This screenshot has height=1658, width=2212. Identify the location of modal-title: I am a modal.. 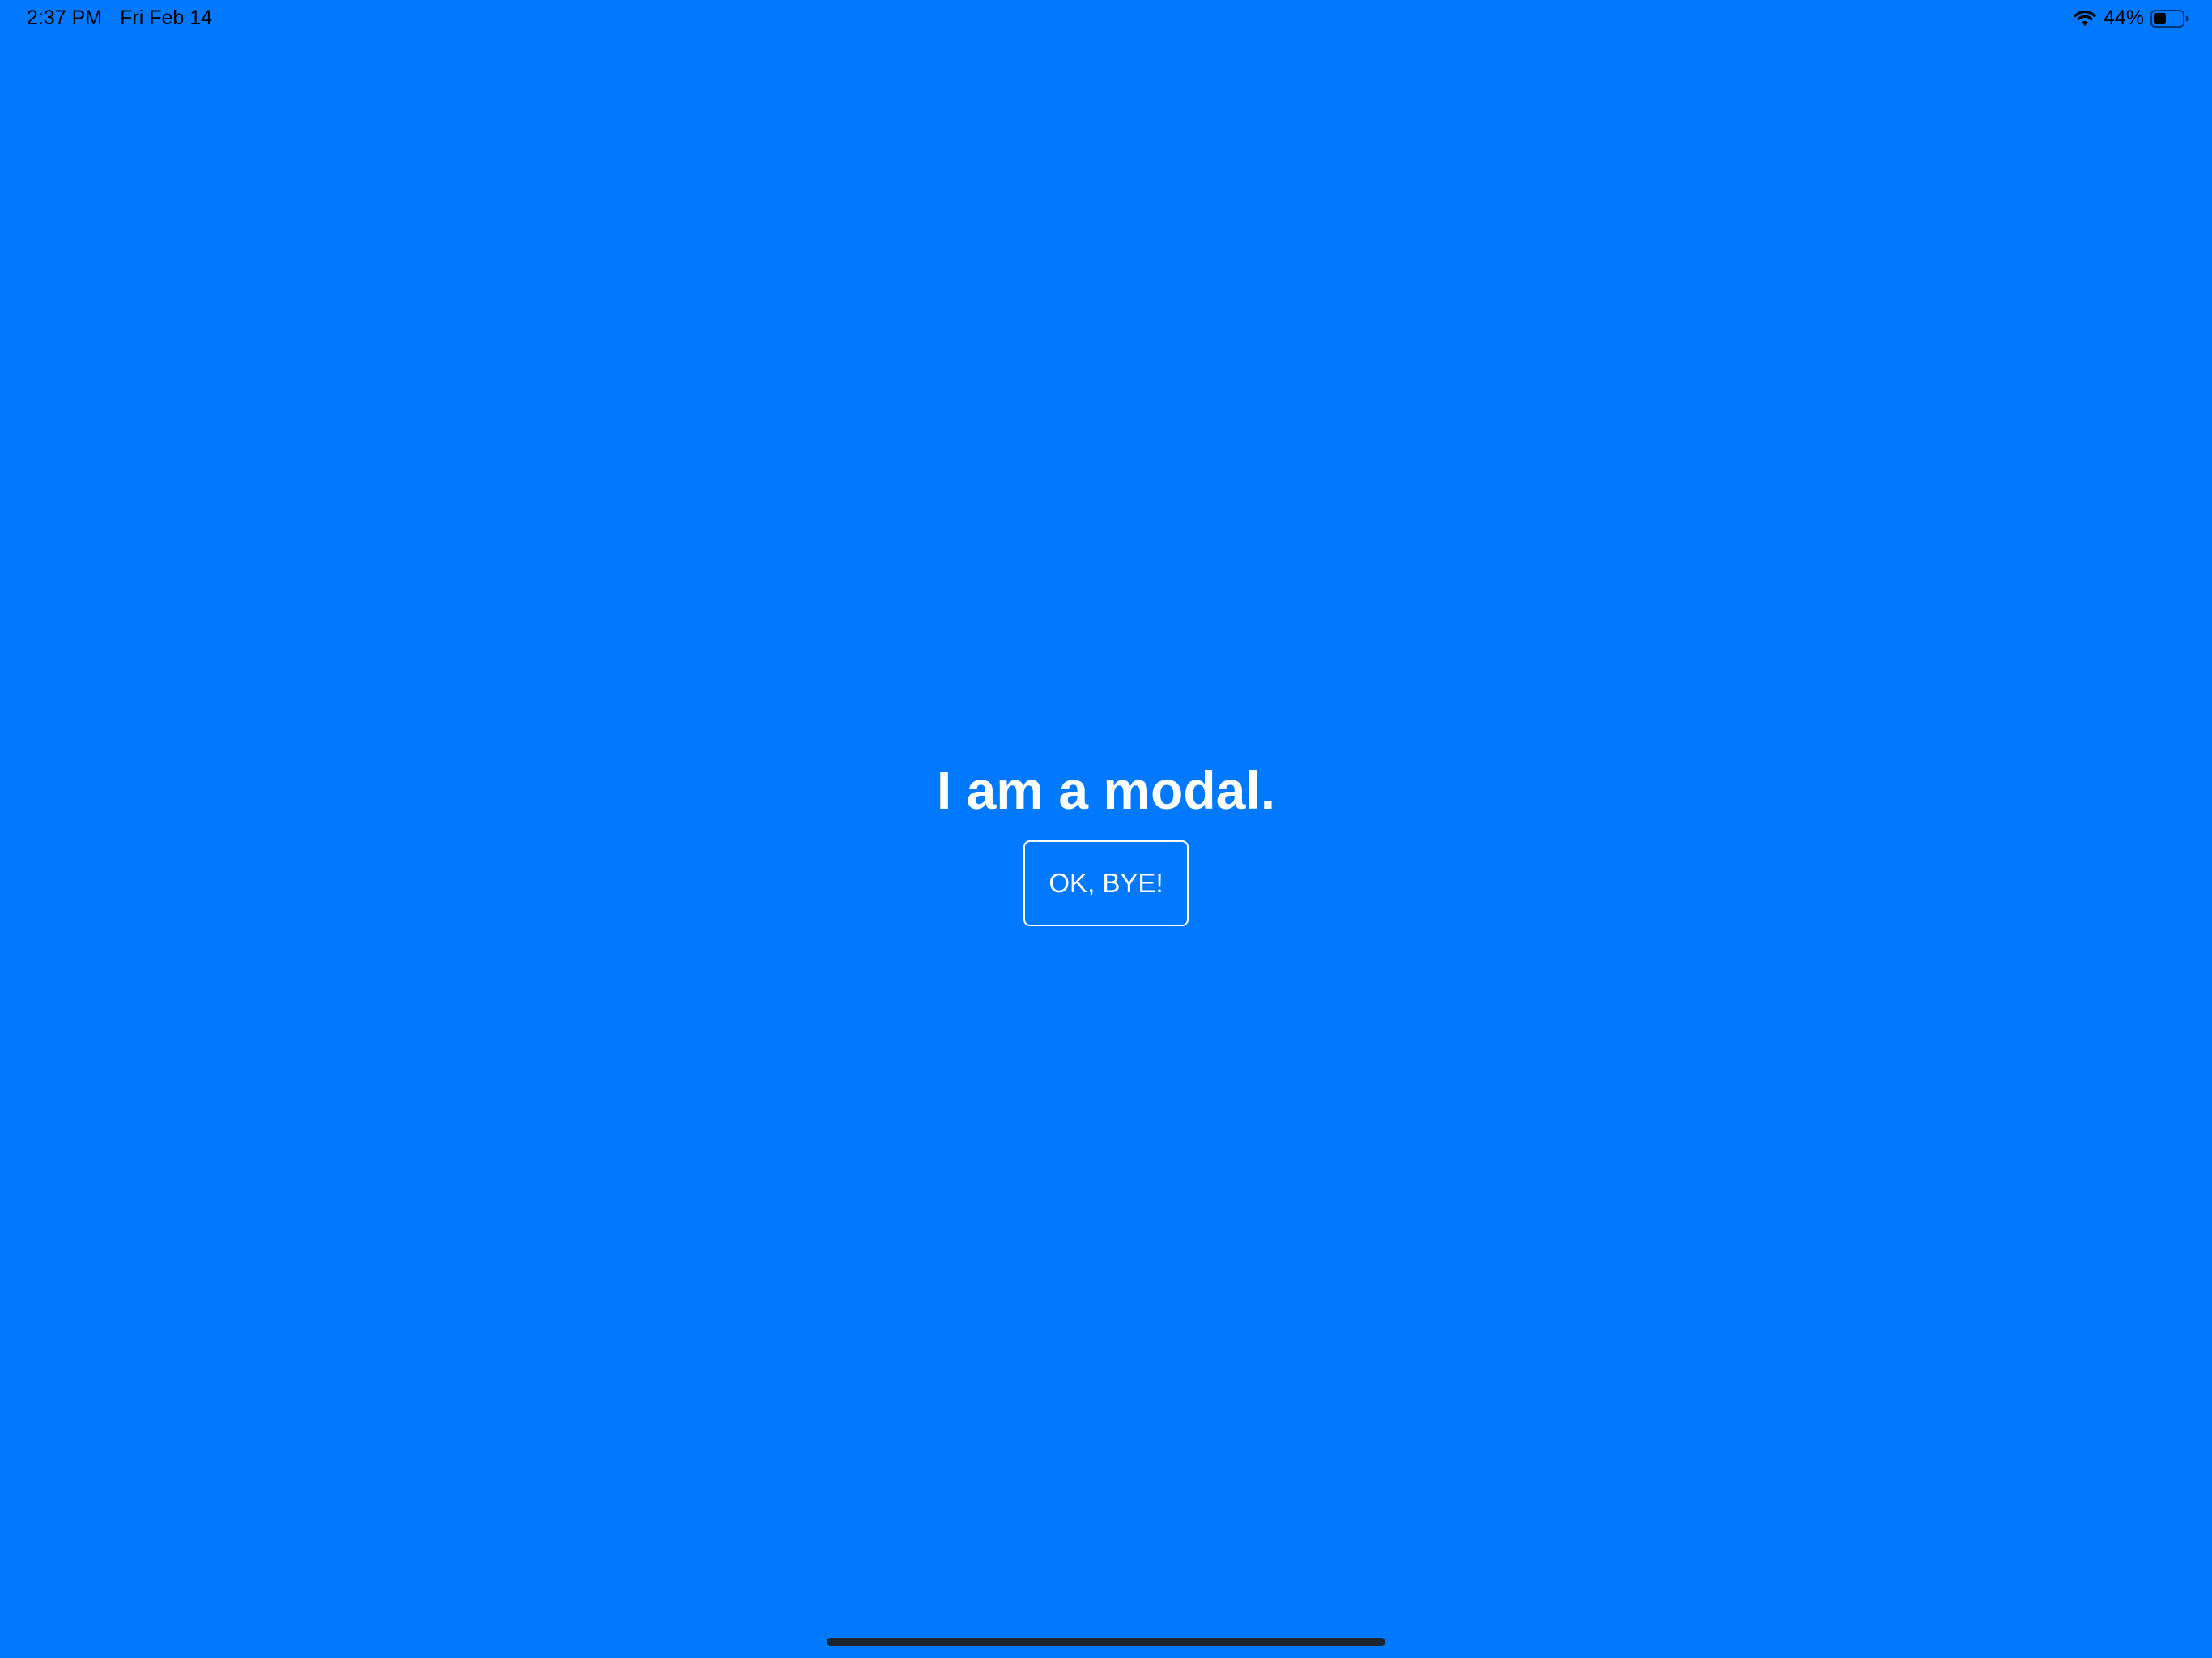
(1106, 790).